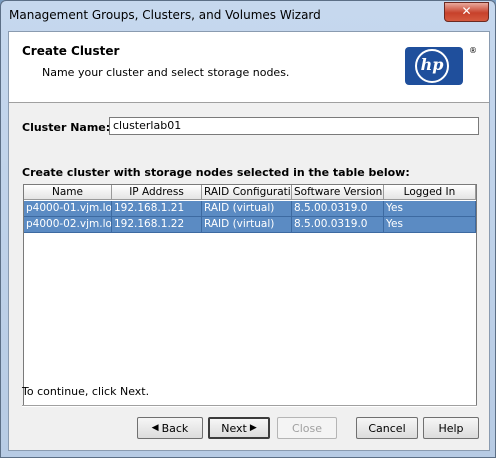 The image size is (496, 458). Describe the element at coordinates (68, 192) in the screenshot. I see `column-header-name: Name` at that location.